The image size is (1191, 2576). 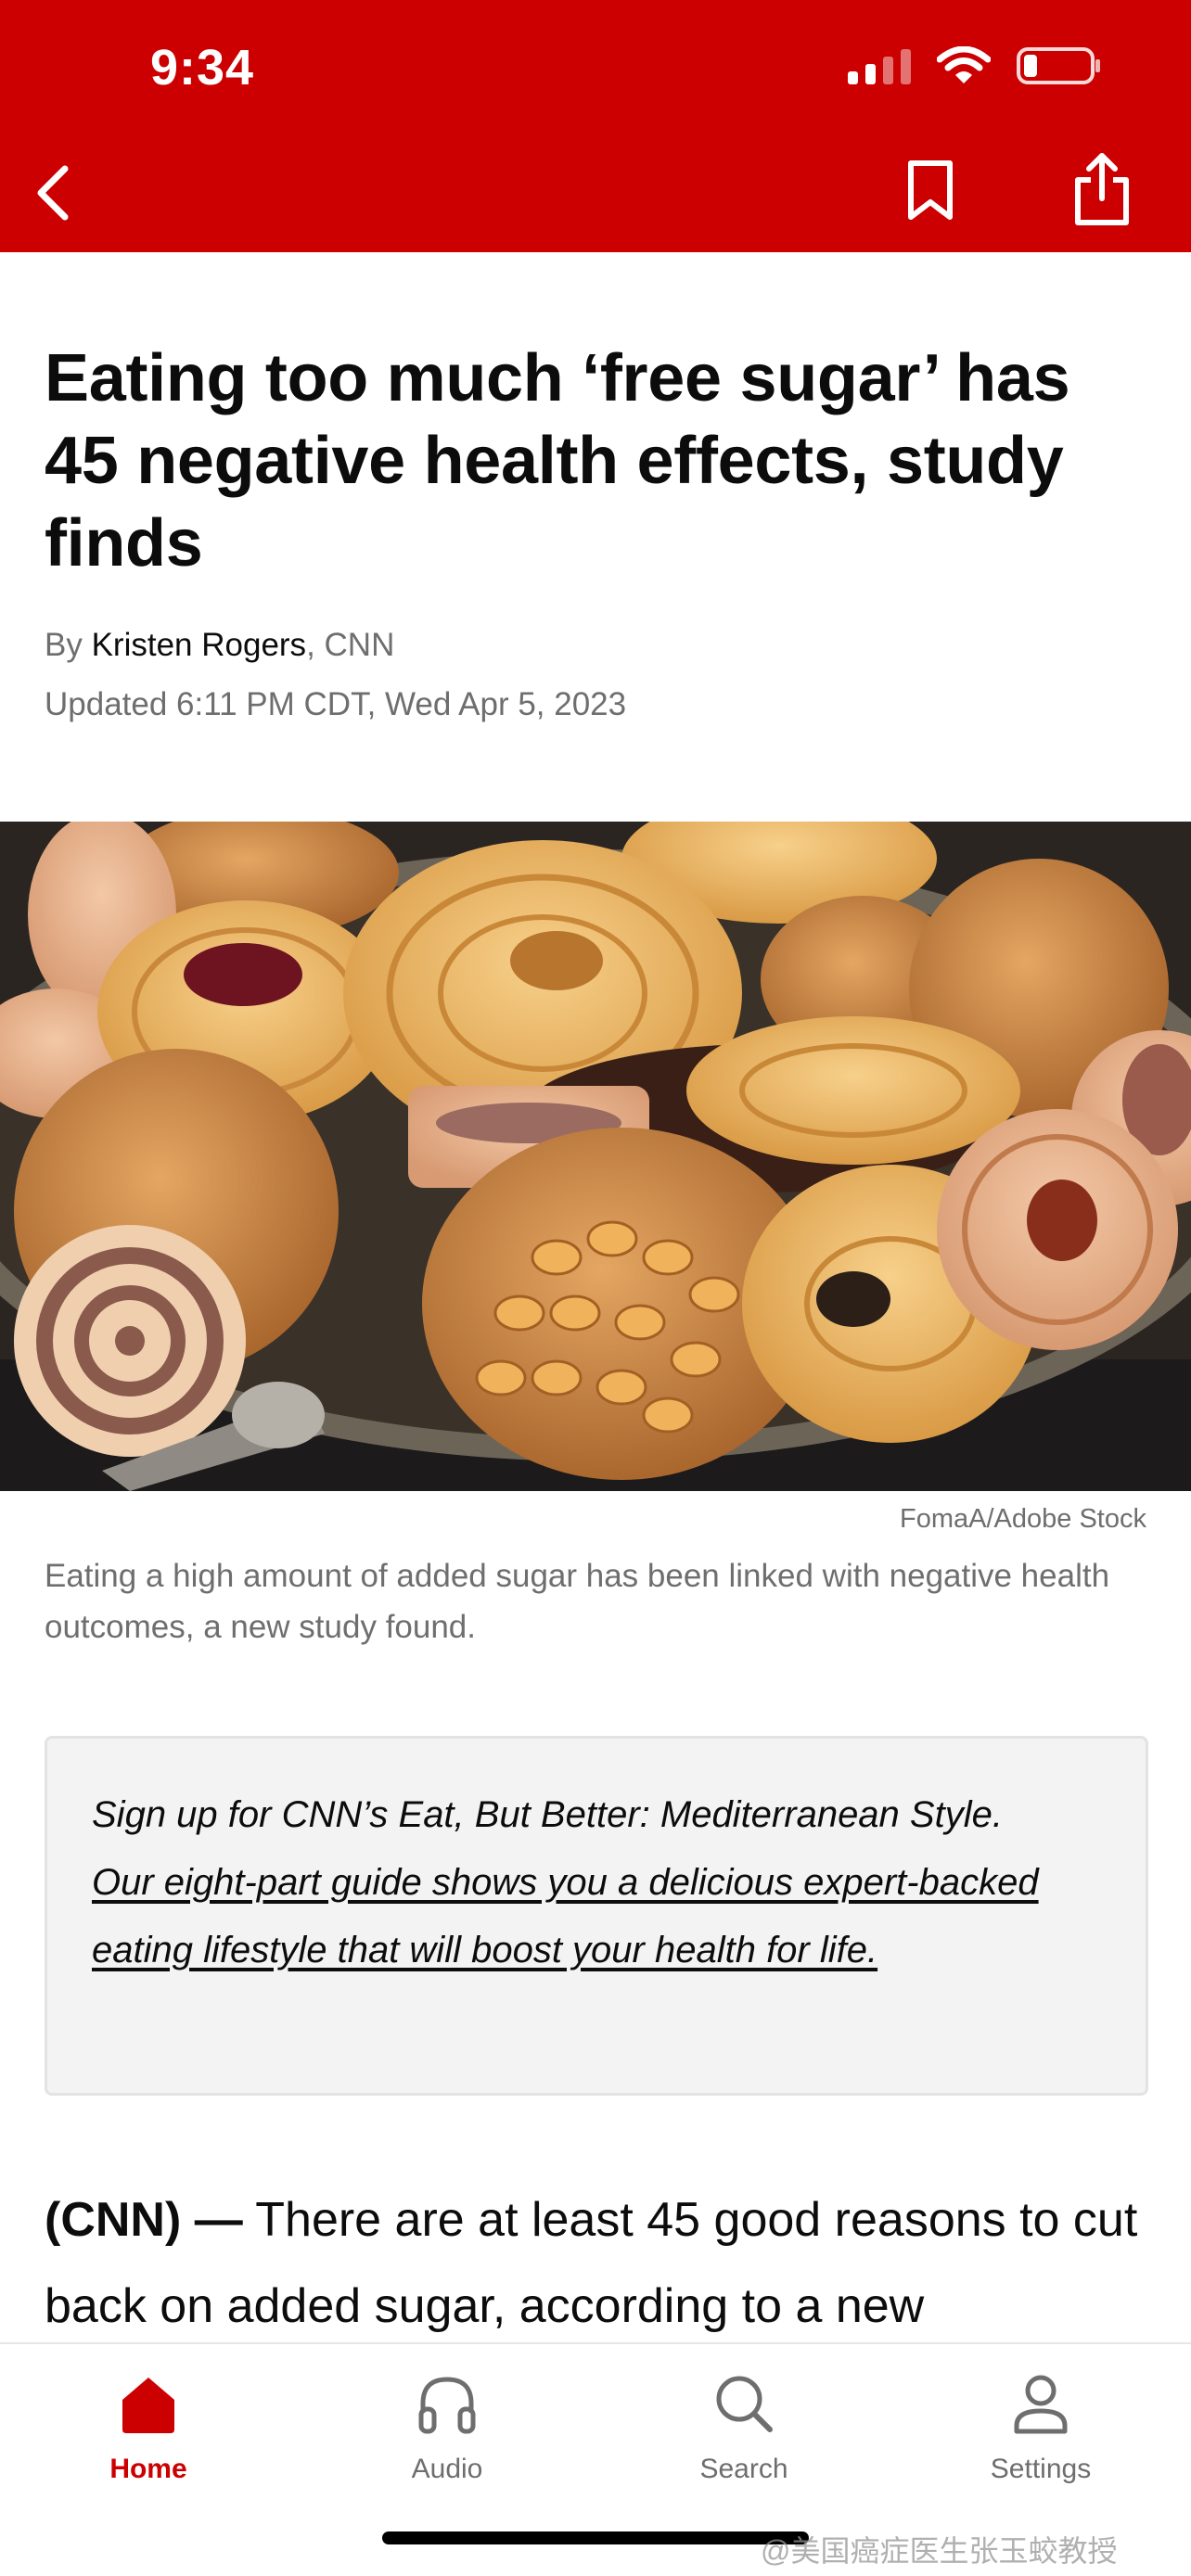 I want to click on article-nav, so click(x=595, y=190).